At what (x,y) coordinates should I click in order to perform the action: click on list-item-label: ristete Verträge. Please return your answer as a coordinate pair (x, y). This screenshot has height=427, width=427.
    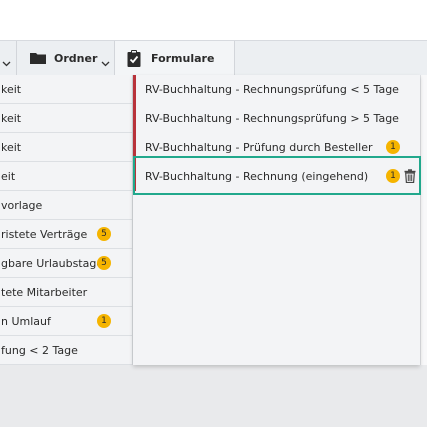
    Looking at the image, I should click on (44, 234).